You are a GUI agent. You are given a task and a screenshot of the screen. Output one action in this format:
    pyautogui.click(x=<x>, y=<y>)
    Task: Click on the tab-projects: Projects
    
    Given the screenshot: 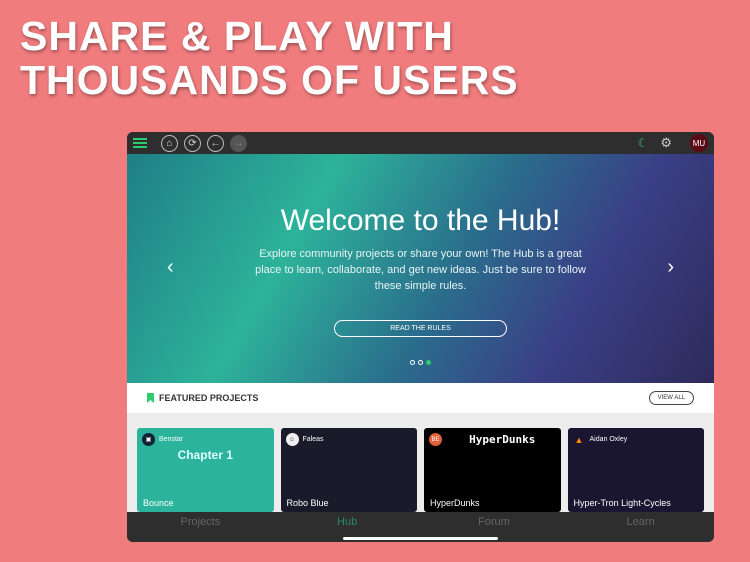 What is the action you would take?
    pyautogui.click(x=200, y=527)
    